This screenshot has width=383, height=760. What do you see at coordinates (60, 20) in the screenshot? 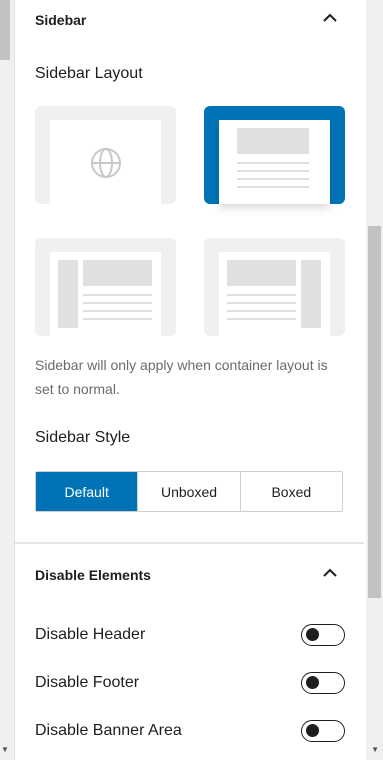
I see `sidebar-section-title: Sidebar` at bounding box center [60, 20].